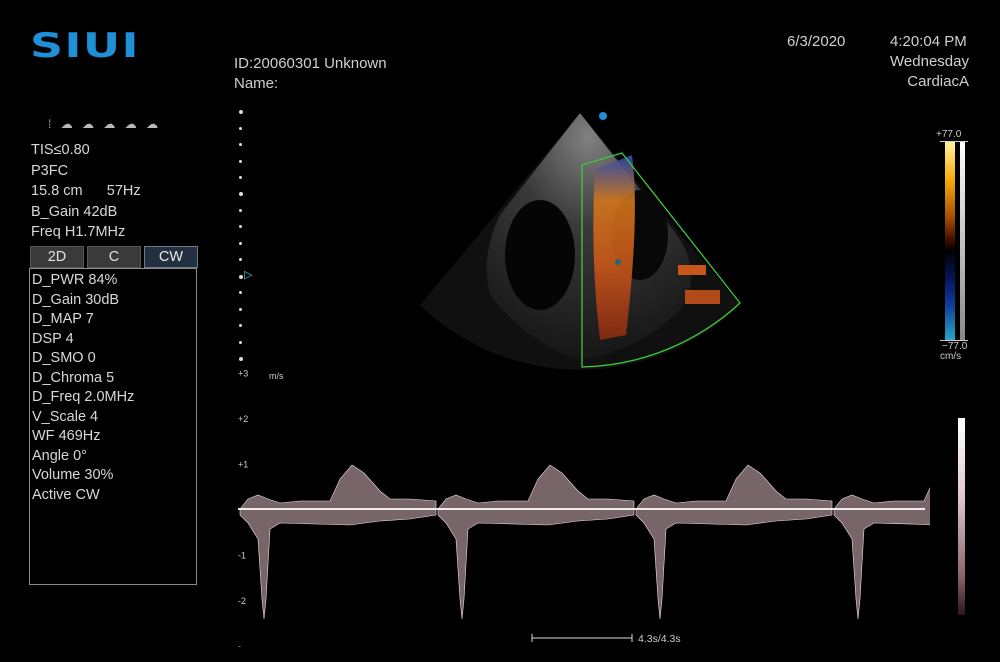  I want to click on param-d-pwr: D_PWR 84%, so click(83, 281).